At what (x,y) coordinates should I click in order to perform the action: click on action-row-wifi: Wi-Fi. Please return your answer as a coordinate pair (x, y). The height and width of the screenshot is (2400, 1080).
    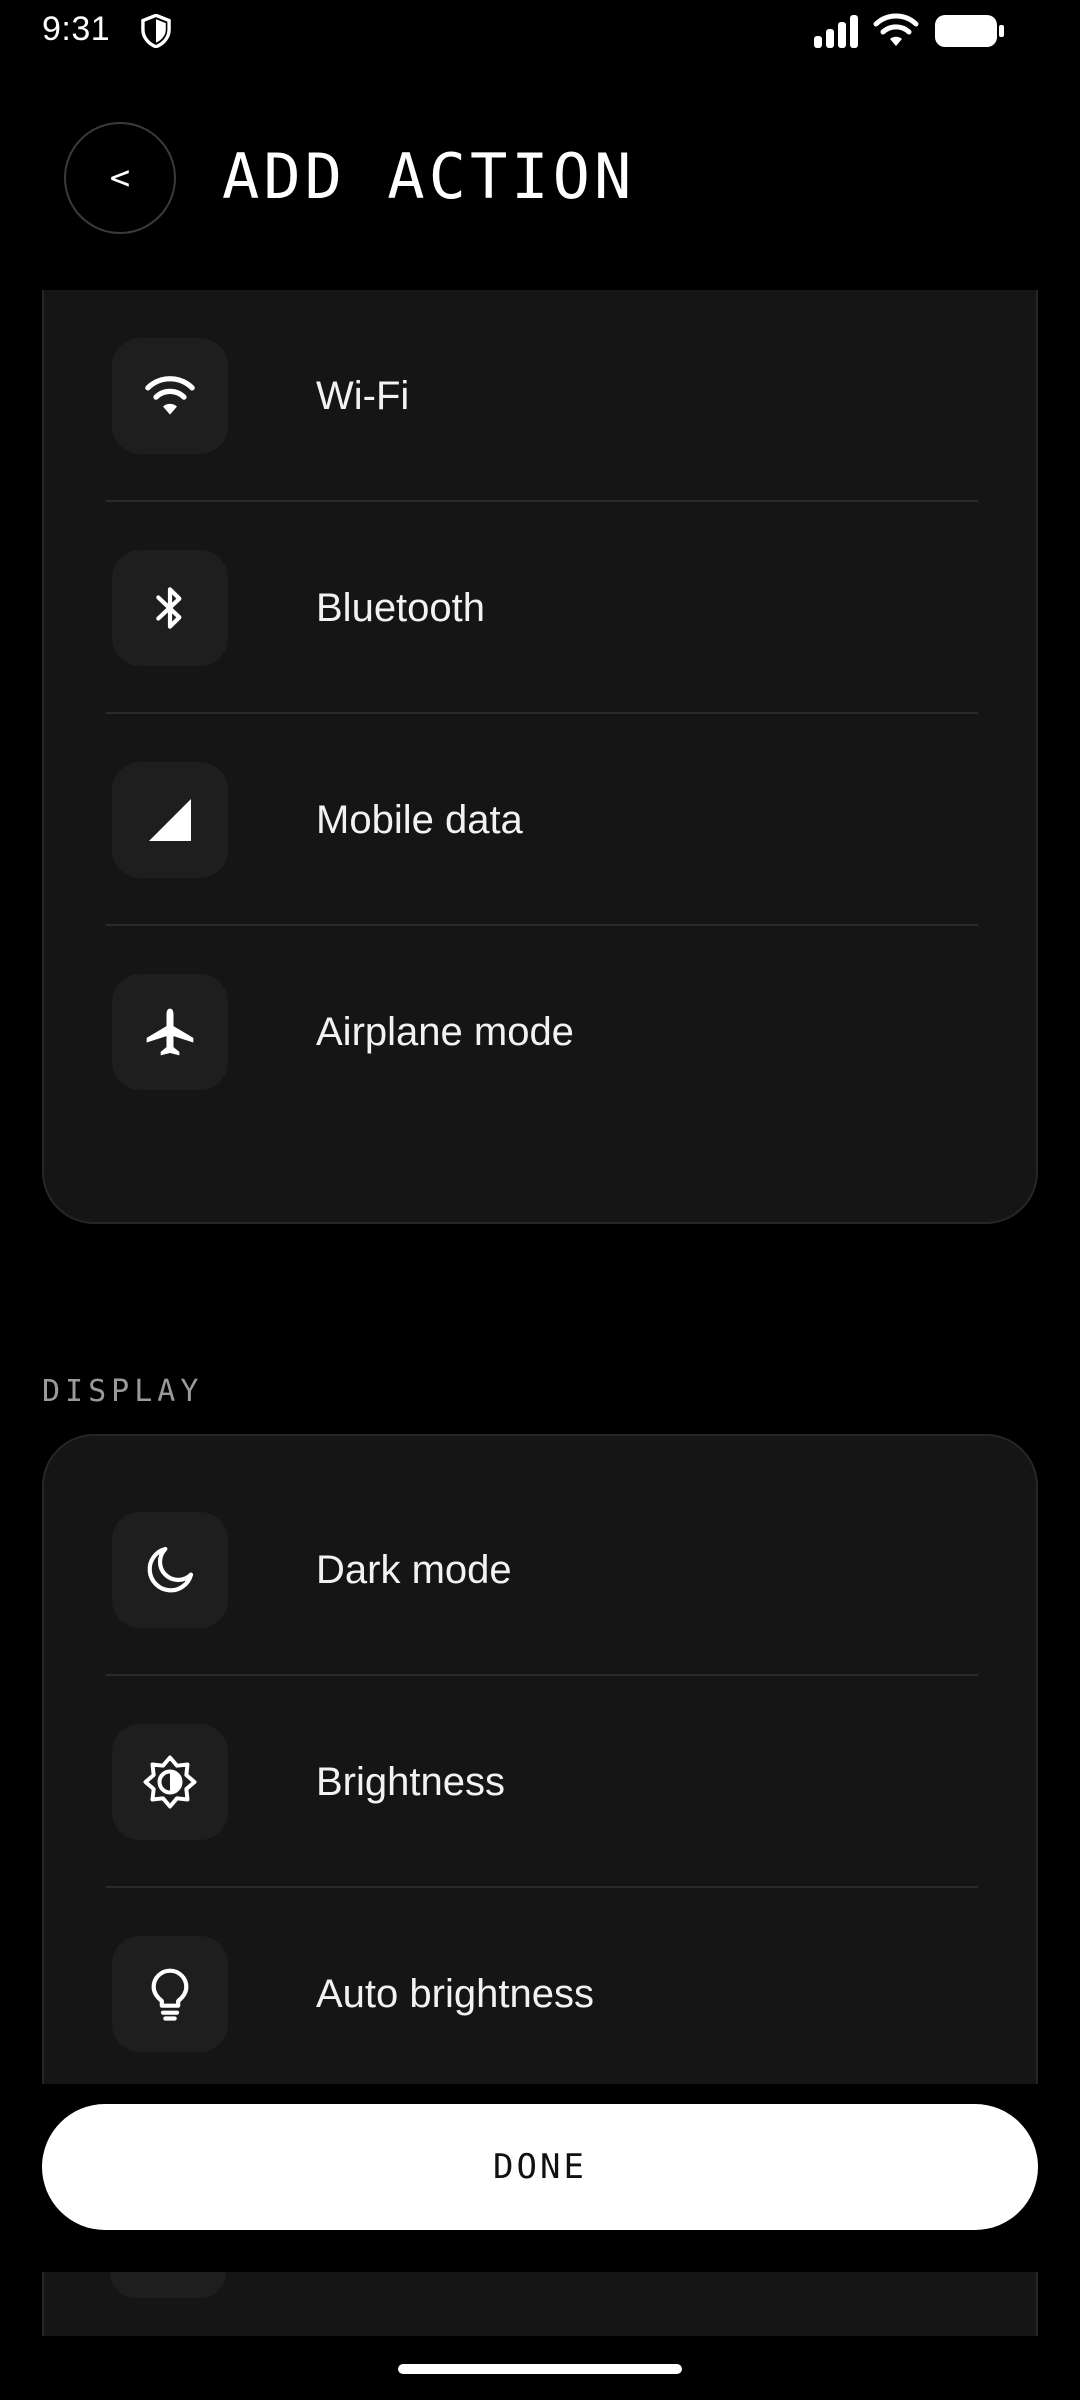
    Looking at the image, I should click on (542, 396).